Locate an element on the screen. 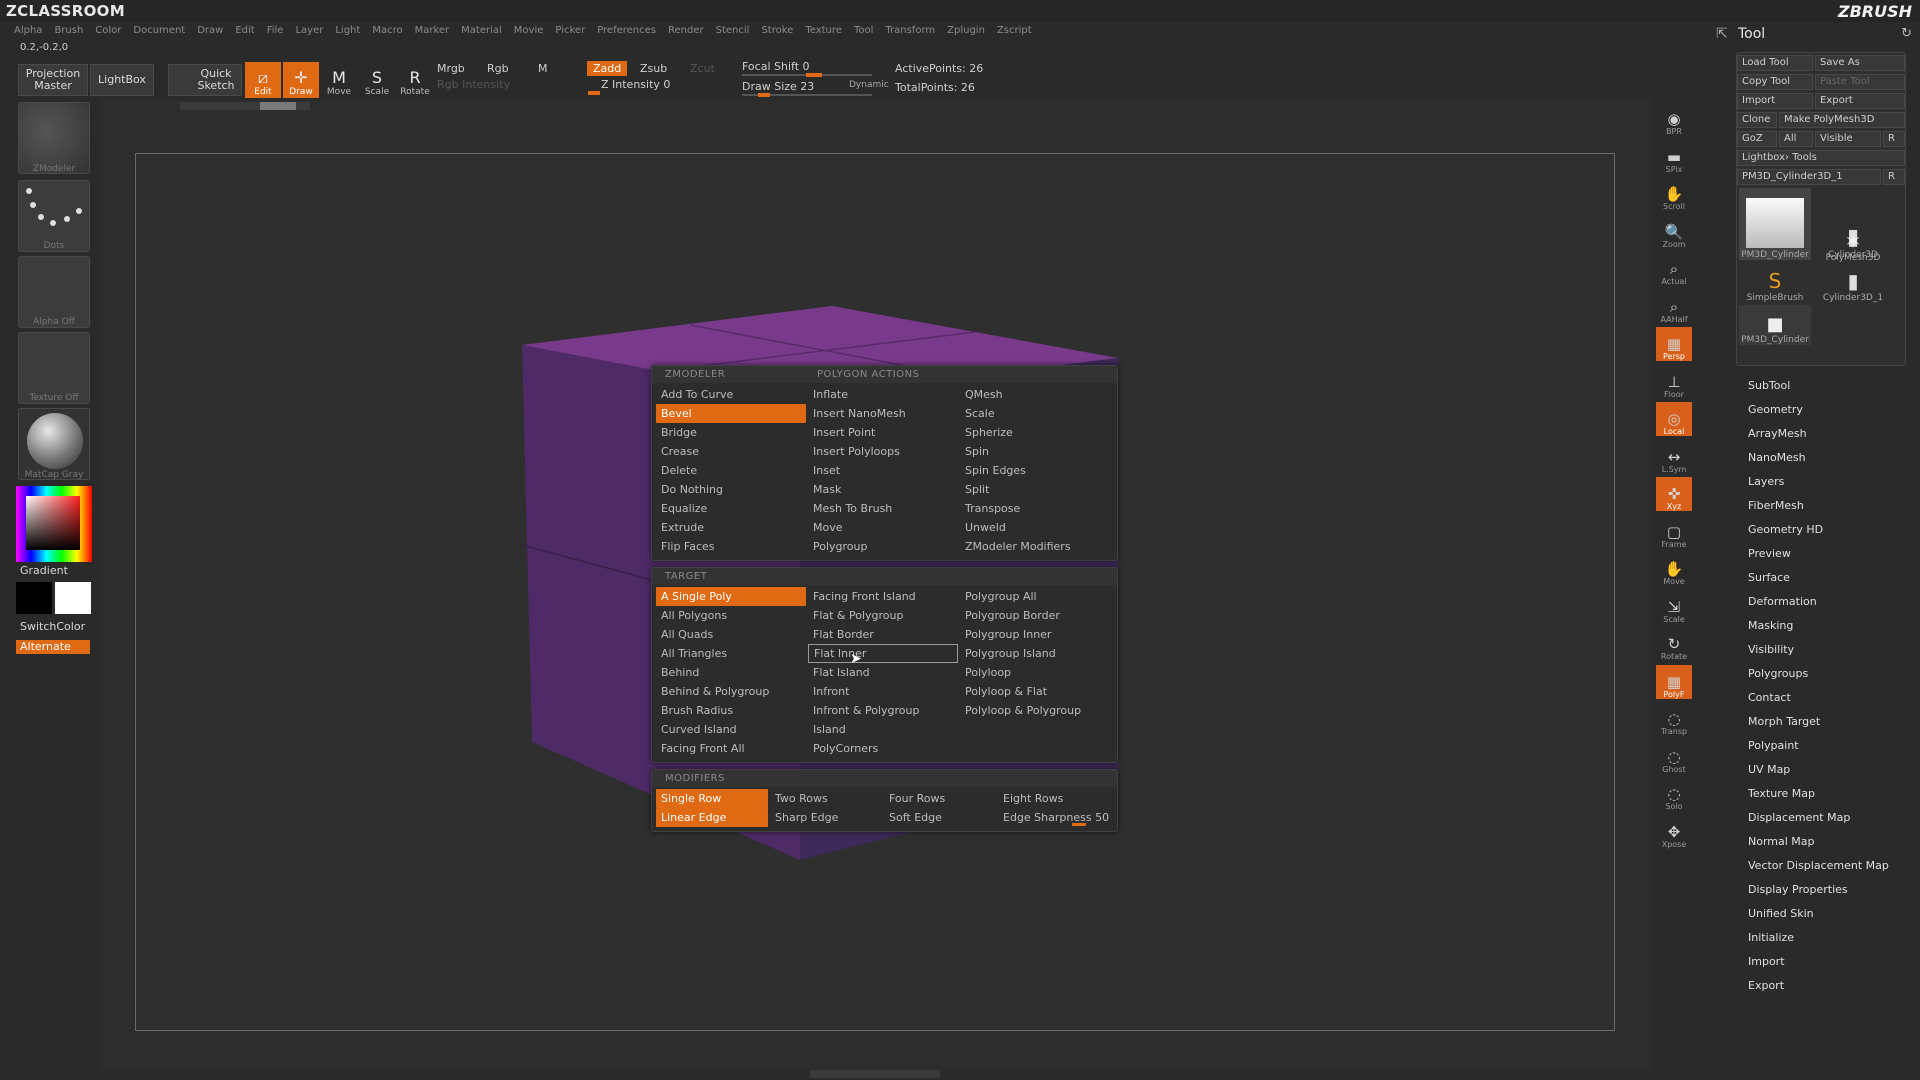 The image size is (1920, 1080). bottom-tray-handle is located at coordinates (875, 1074).